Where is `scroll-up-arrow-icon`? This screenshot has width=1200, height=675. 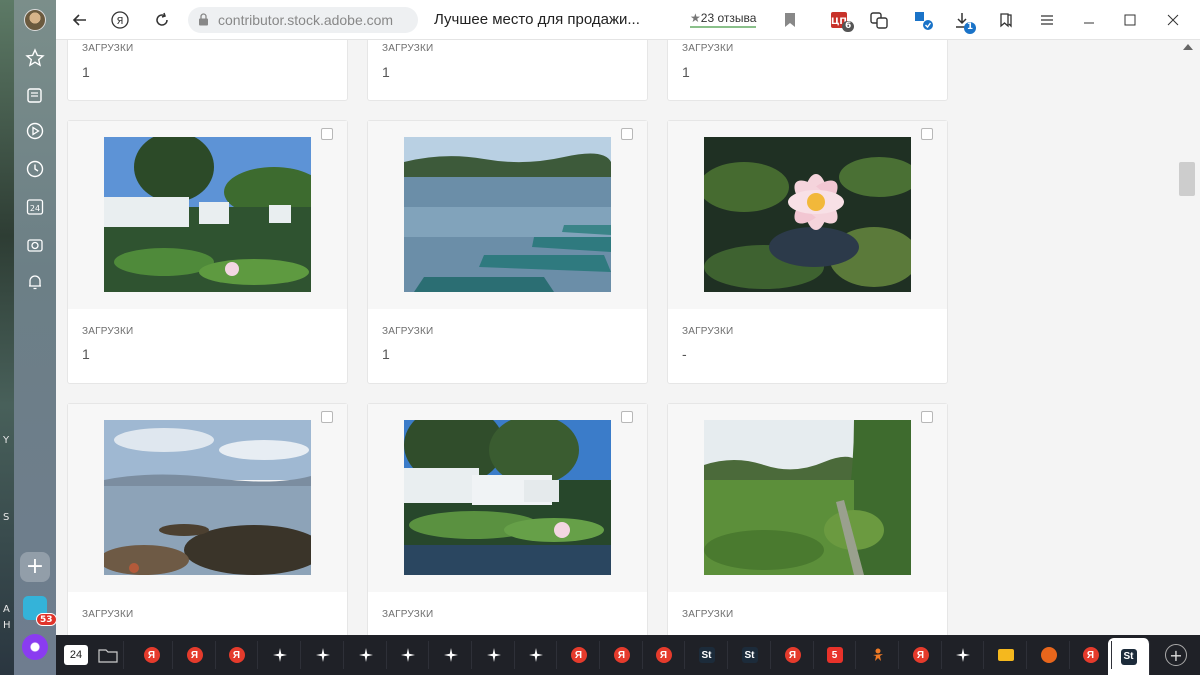 scroll-up-arrow-icon is located at coordinates (1188, 47).